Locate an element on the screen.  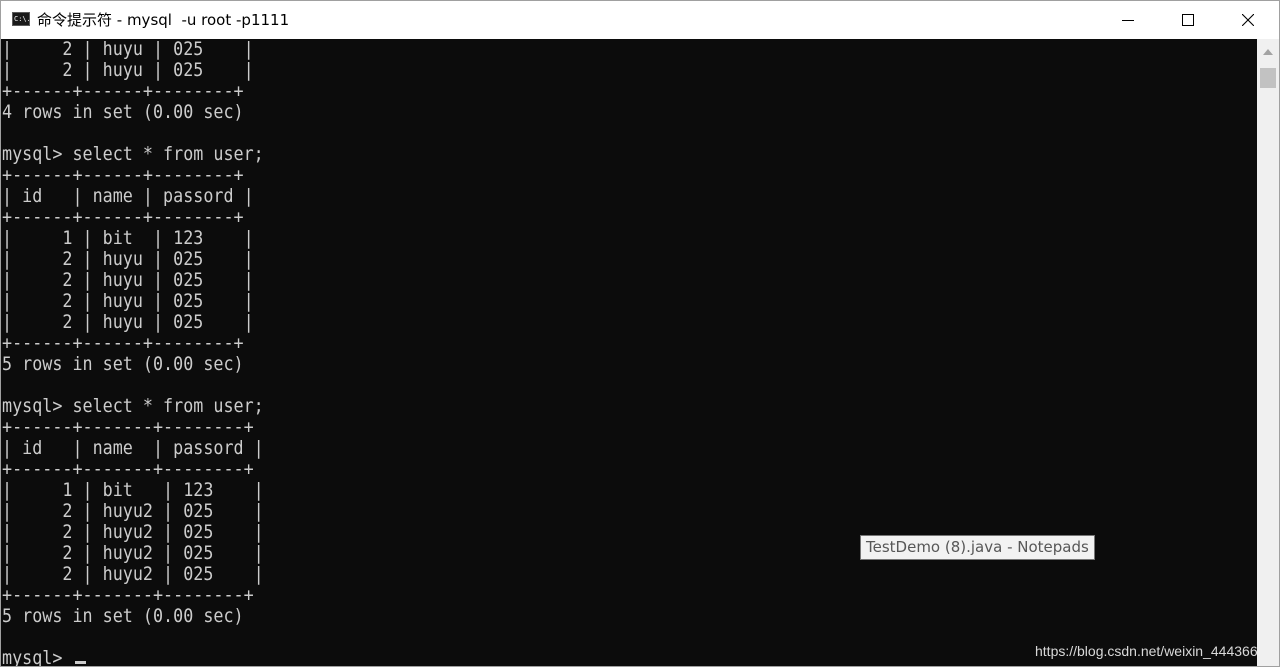
text-cursor is located at coordinates (80, 662).